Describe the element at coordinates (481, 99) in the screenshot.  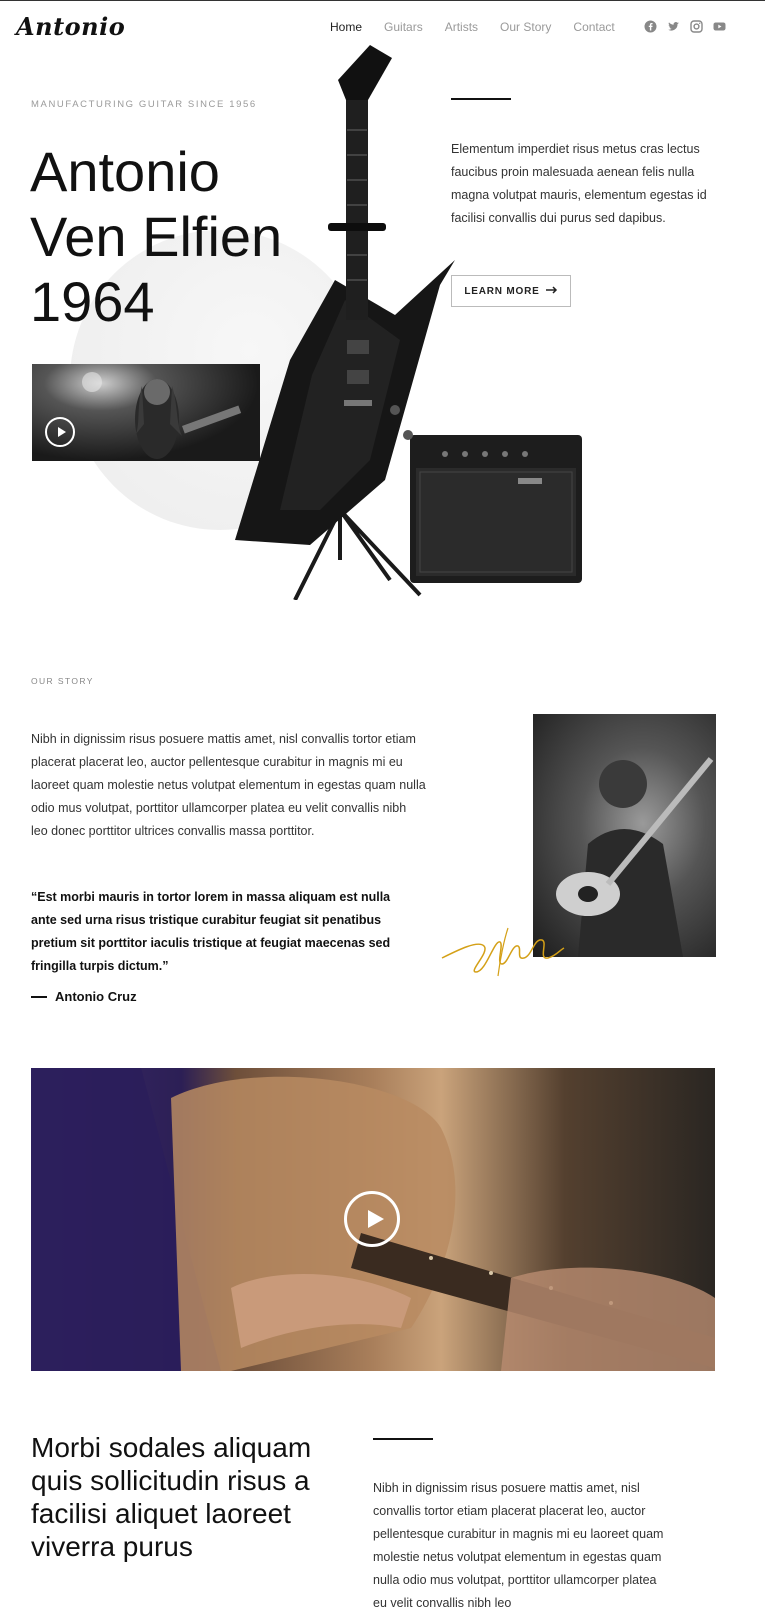
I see `hero-divider` at that location.